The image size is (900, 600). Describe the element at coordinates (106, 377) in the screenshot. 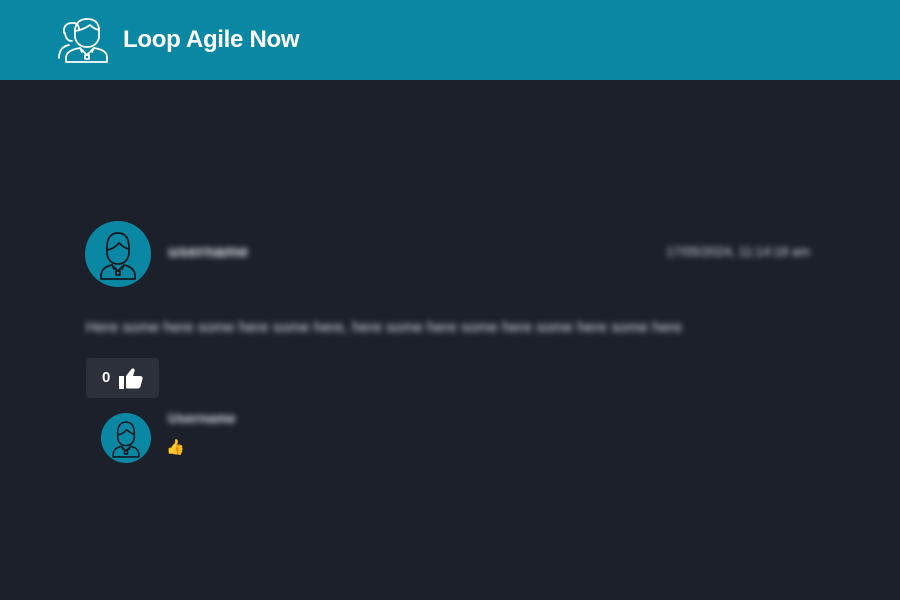

I see `like-count: 0` at that location.